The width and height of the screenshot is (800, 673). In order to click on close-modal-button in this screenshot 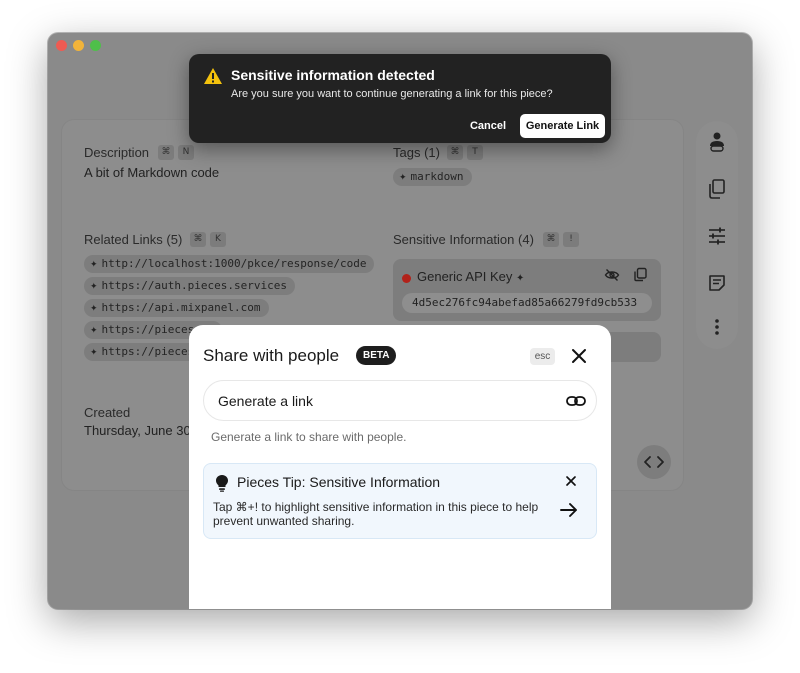, I will do `click(579, 356)`.